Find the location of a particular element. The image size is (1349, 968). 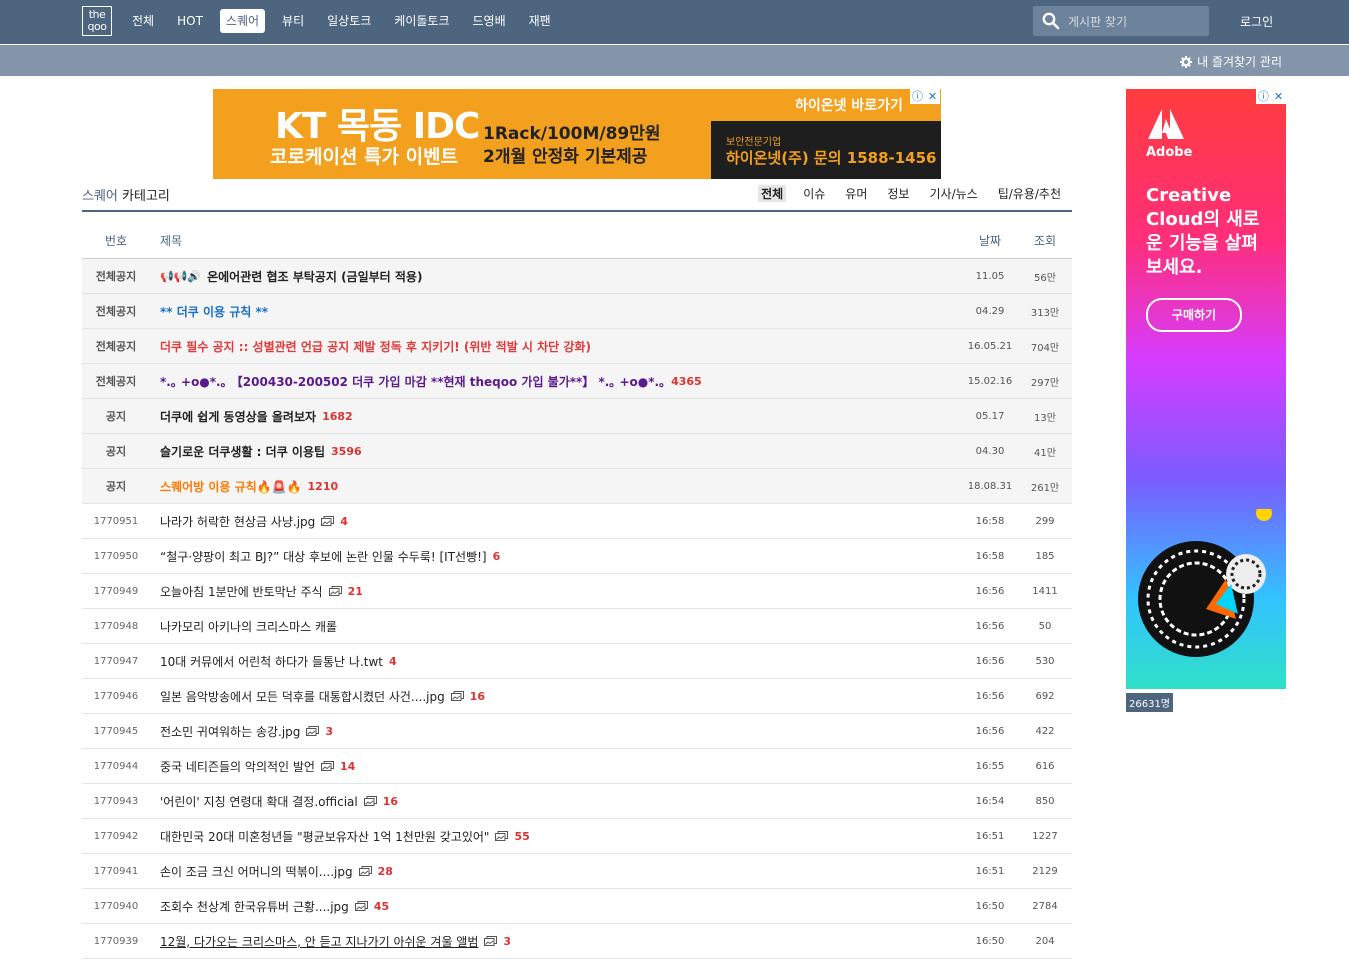

post-title-cell: 손이 조금 크신 어머니의 떡볶이....jpg 28 is located at coordinates (556, 871).